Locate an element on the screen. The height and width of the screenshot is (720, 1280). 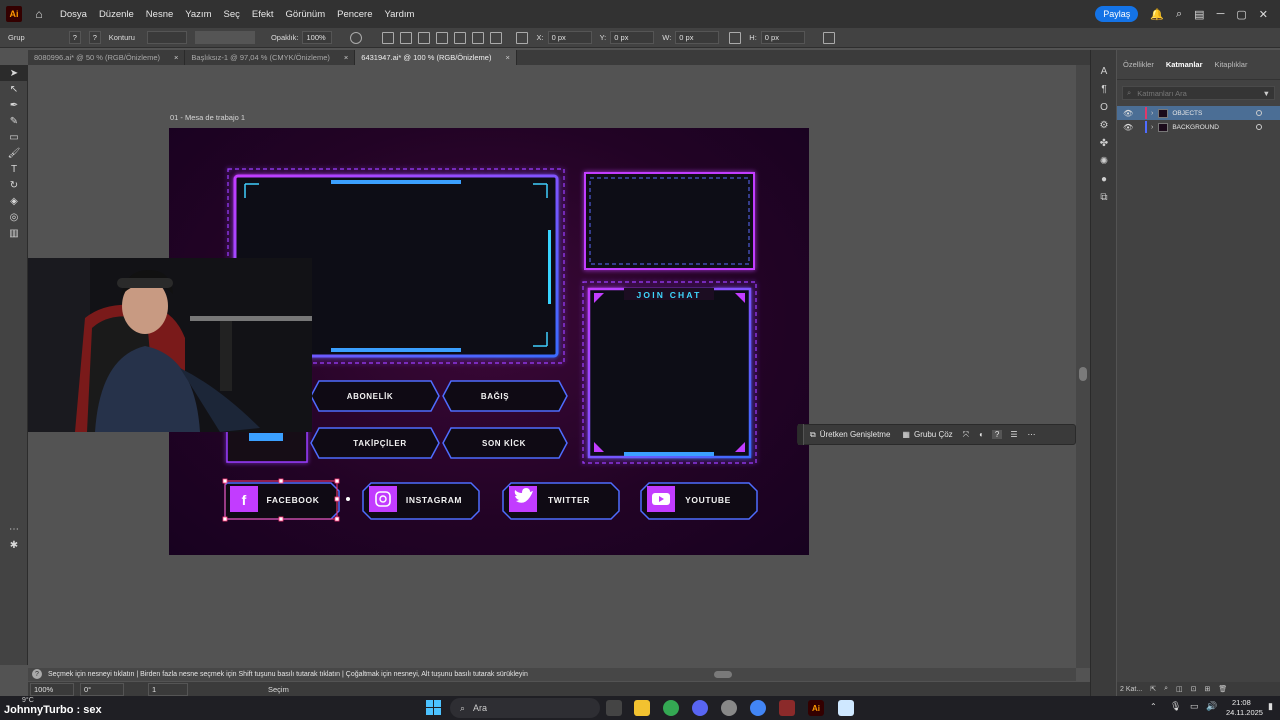
transform-tool-icon: ⤧ is located at coordinates (966, 435).